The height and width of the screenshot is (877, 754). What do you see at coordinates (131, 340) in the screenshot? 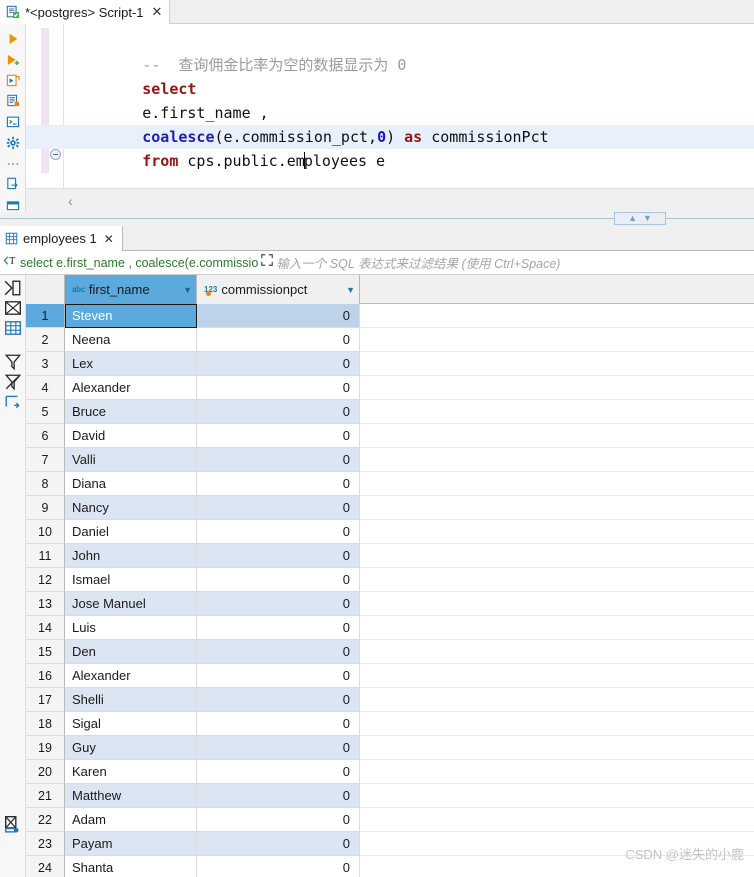
I see `cell-first_name: Neena` at bounding box center [131, 340].